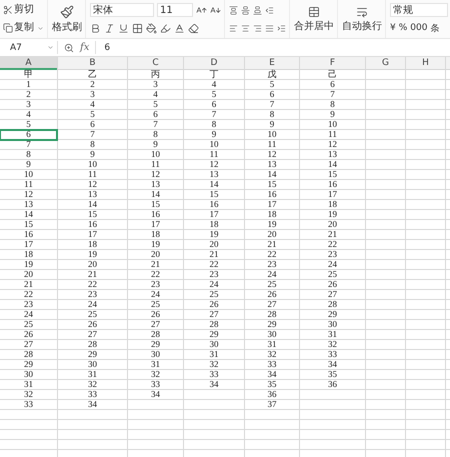 This screenshot has height=457, width=450. Describe the element at coordinates (67, 19) in the screenshot. I see `format-painter-button: 格式刷` at that location.